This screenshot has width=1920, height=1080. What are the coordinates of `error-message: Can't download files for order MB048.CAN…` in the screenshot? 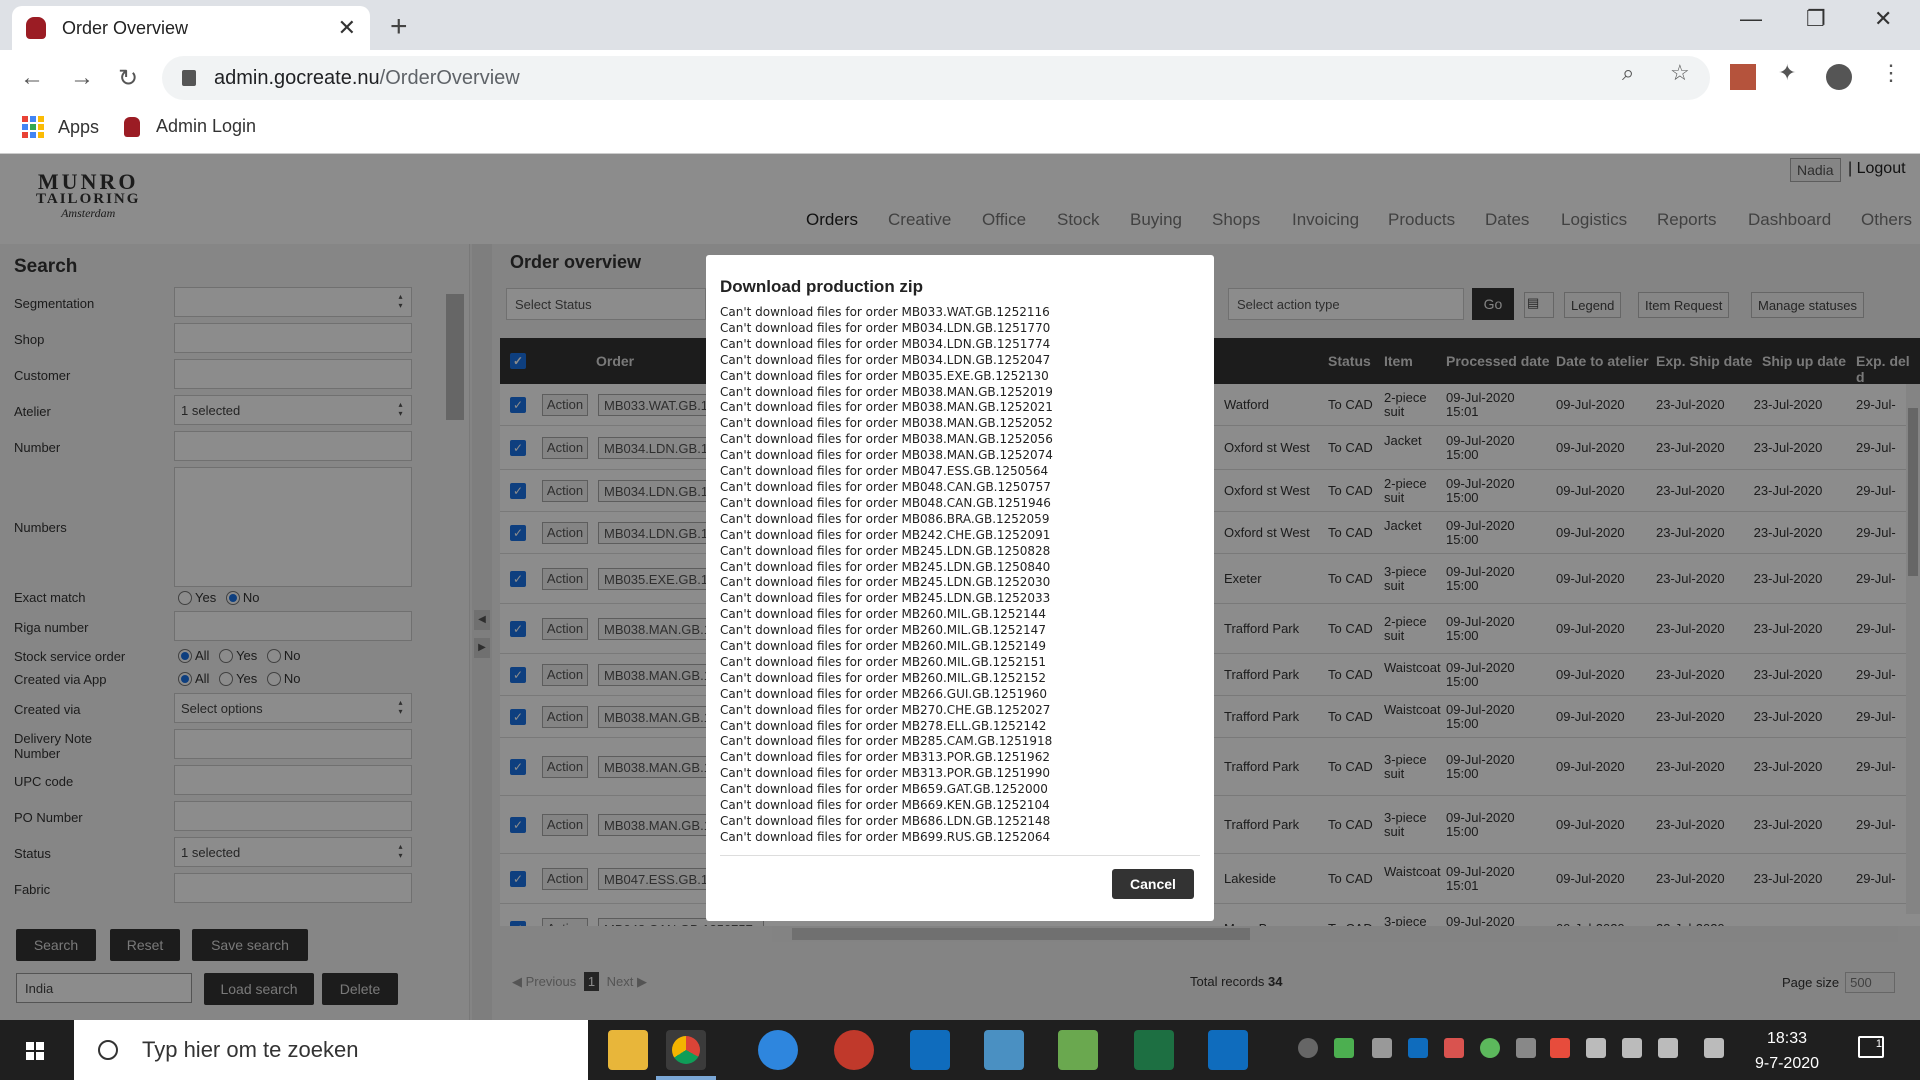 It's located at (885, 502).